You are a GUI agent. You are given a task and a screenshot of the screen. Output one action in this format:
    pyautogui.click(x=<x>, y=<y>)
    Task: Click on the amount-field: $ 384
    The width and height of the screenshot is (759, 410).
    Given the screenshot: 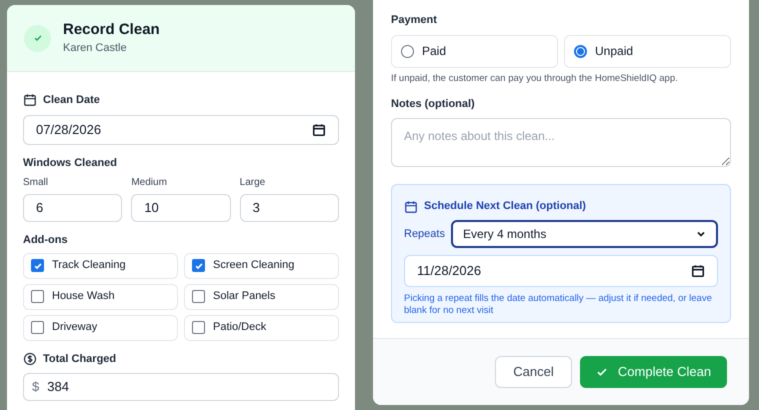 What is the action you would take?
    pyautogui.click(x=181, y=387)
    